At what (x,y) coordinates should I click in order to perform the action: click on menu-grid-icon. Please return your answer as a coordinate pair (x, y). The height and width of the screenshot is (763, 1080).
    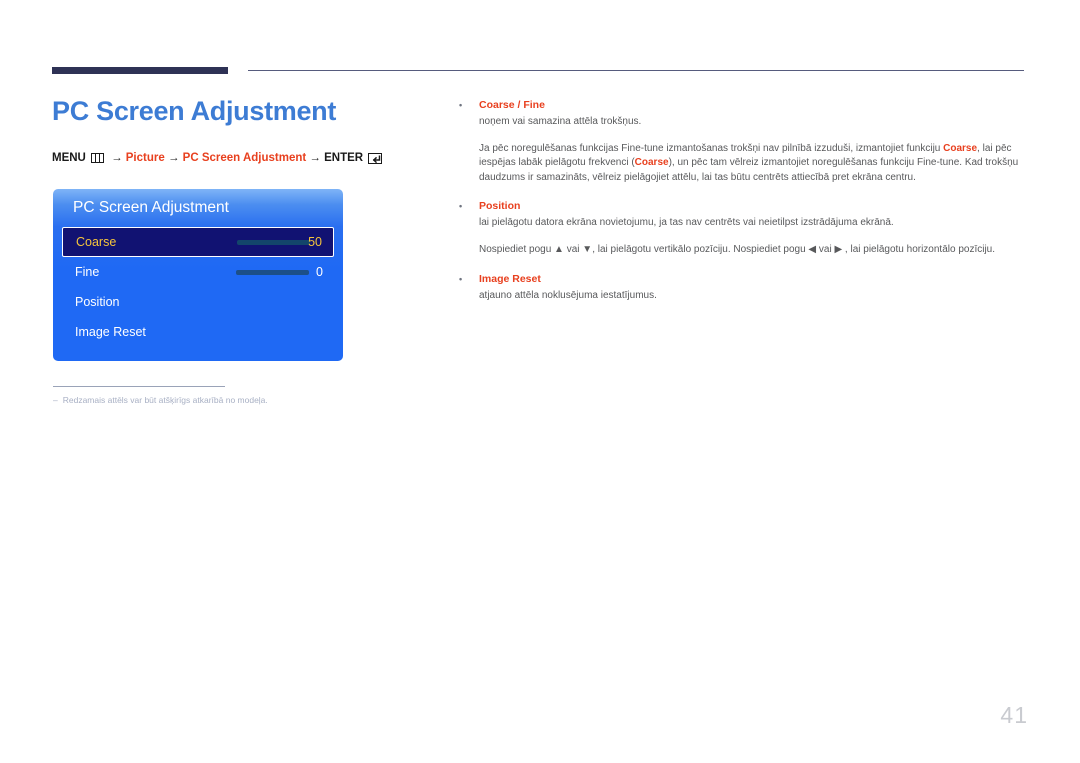
    Looking at the image, I should click on (97, 158).